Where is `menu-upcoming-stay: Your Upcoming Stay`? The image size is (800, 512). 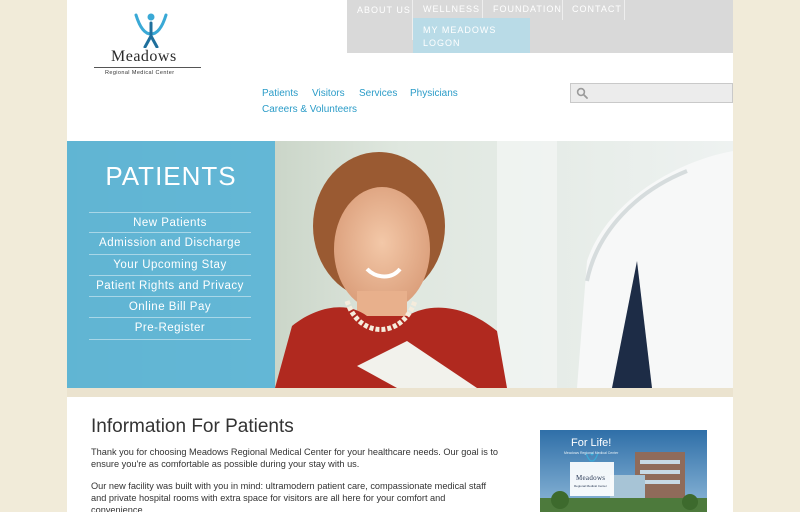 menu-upcoming-stay: Your Upcoming Stay is located at coordinates (170, 265).